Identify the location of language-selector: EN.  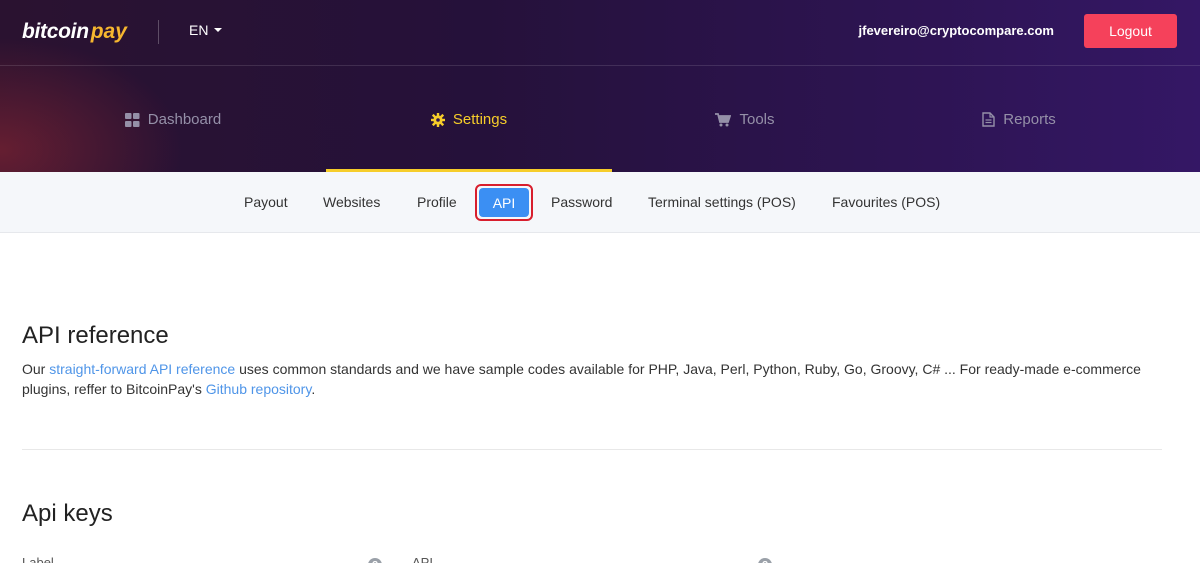
(206, 30).